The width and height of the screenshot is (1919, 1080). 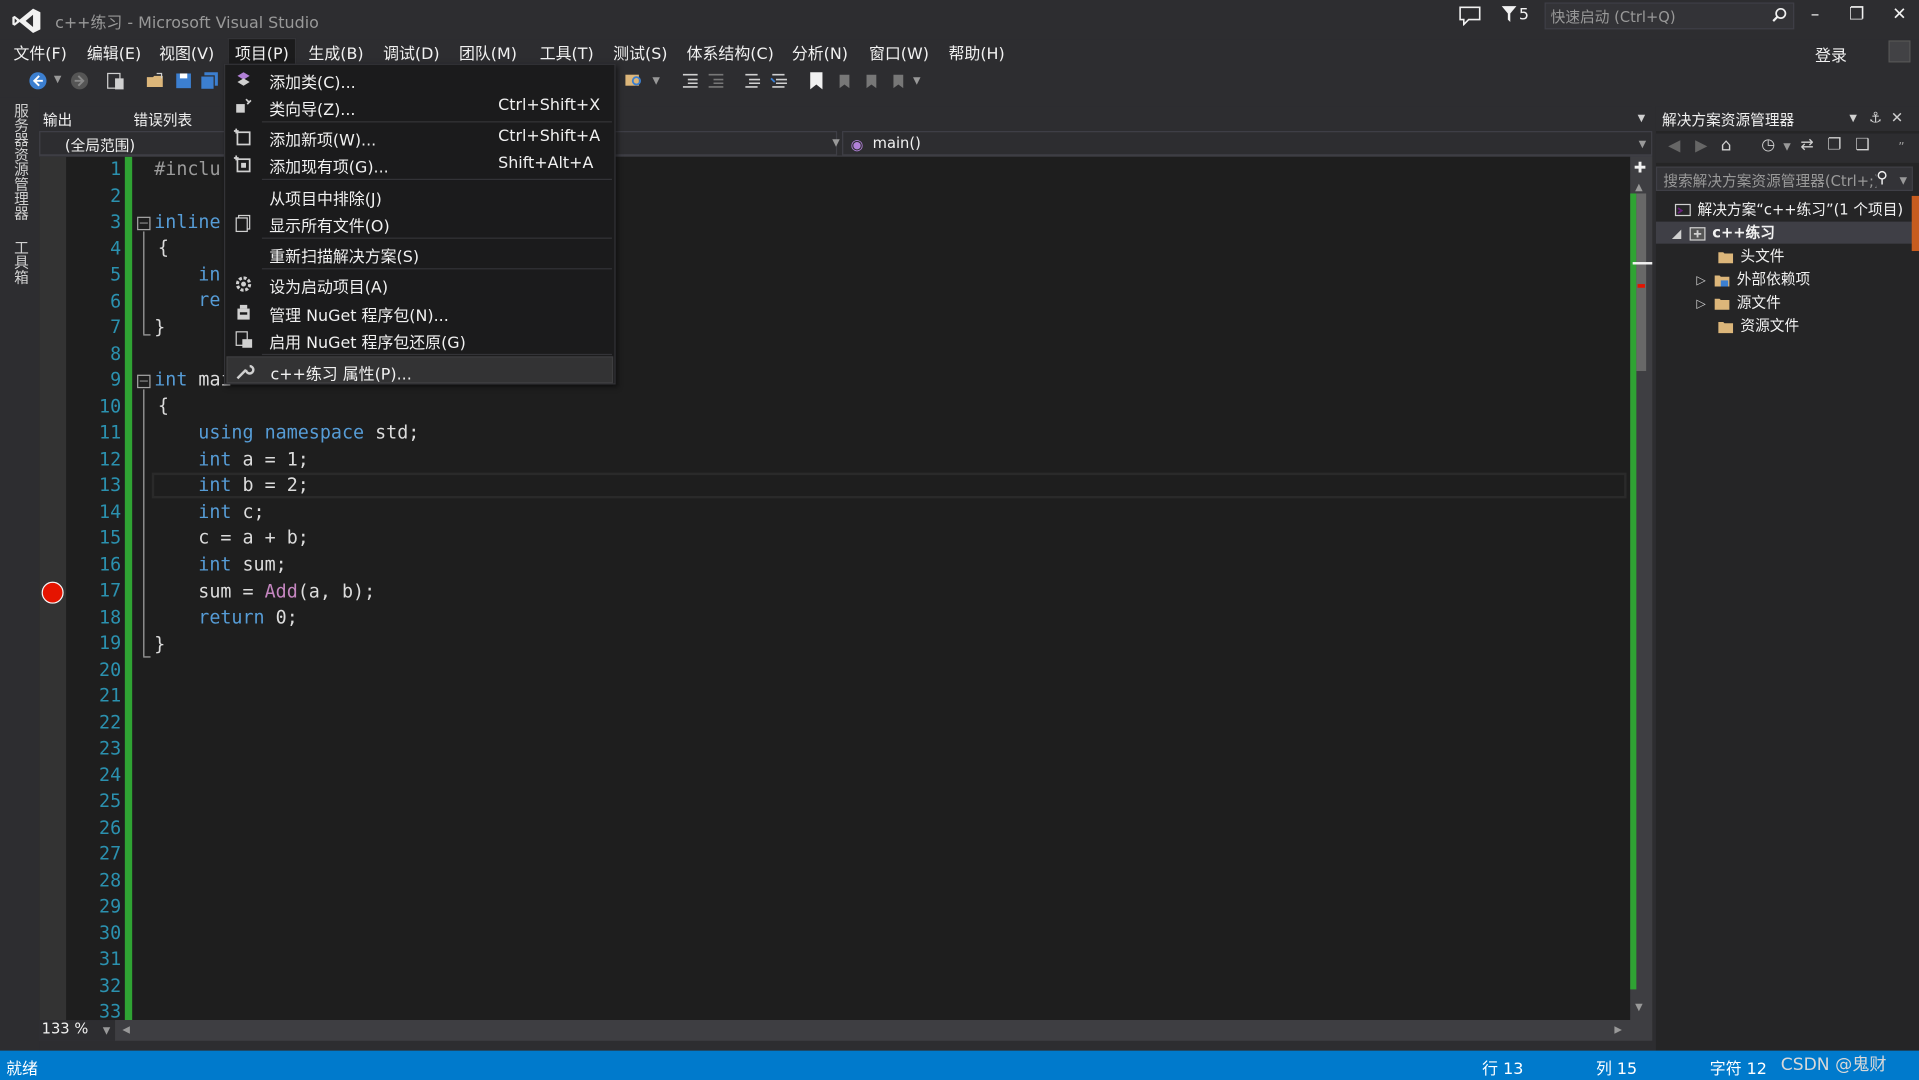 What do you see at coordinates (21, 262) in the screenshot?
I see `toolbox-tab: 工具箱` at bounding box center [21, 262].